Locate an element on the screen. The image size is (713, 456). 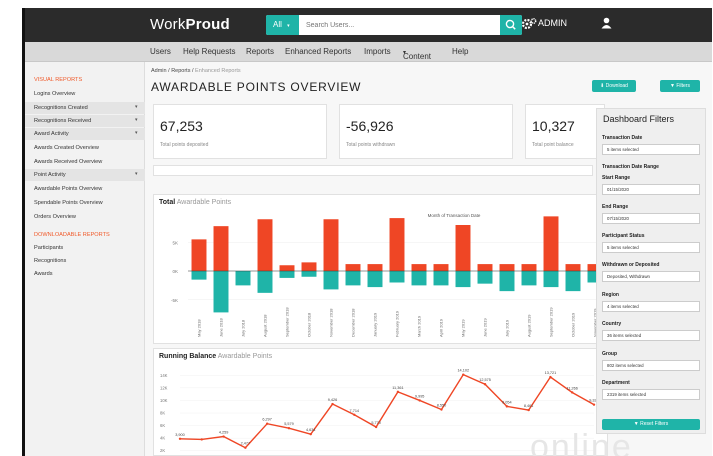
sidebar-item-awards-received: Awards Received Overview is located at coordinates (68, 162).